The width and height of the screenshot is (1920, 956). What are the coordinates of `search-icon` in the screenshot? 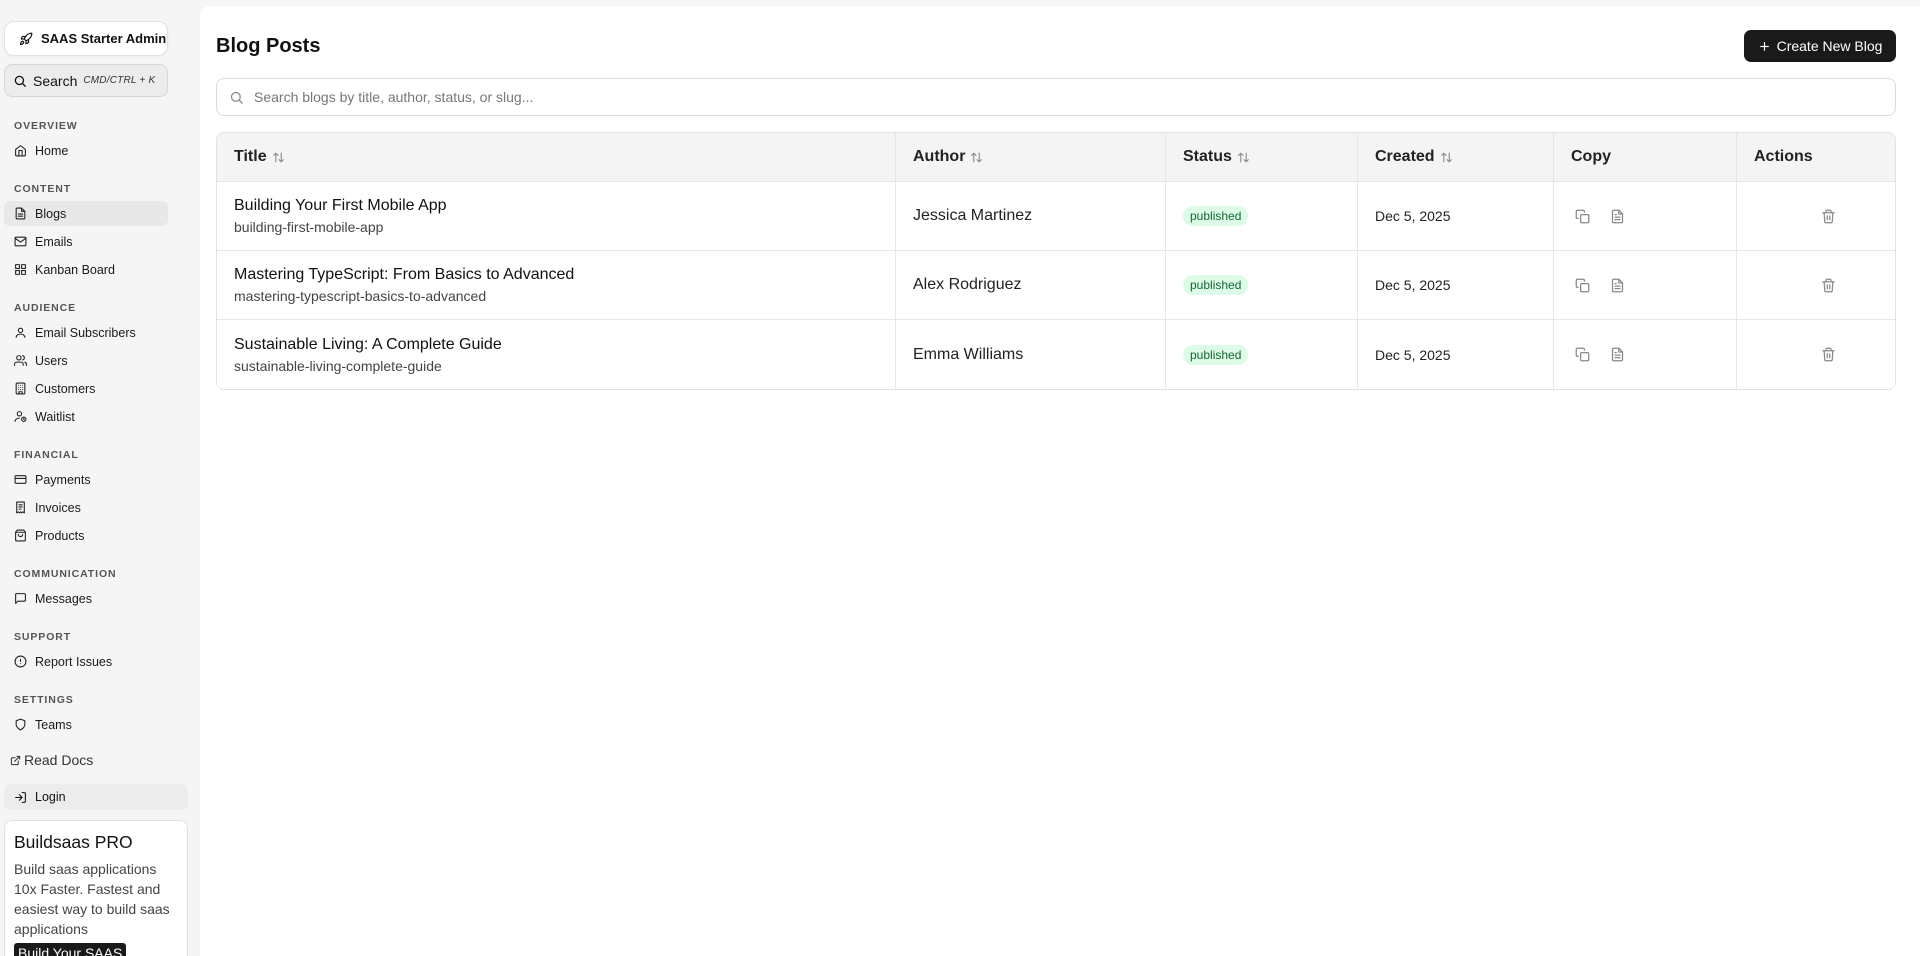 It's located at (20, 81).